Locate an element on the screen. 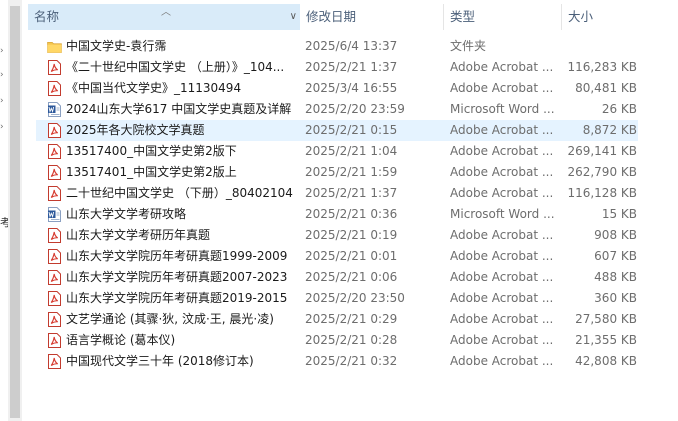  column-header-bar: 名称 ︿ ∨ 修改日期 类型 大小 is located at coordinates (353, 17).